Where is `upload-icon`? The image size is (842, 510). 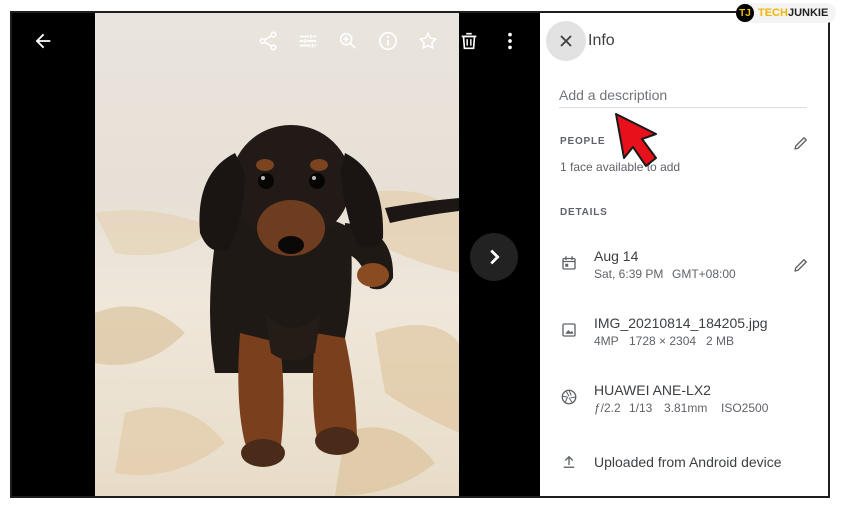 upload-icon is located at coordinates (569, 461).